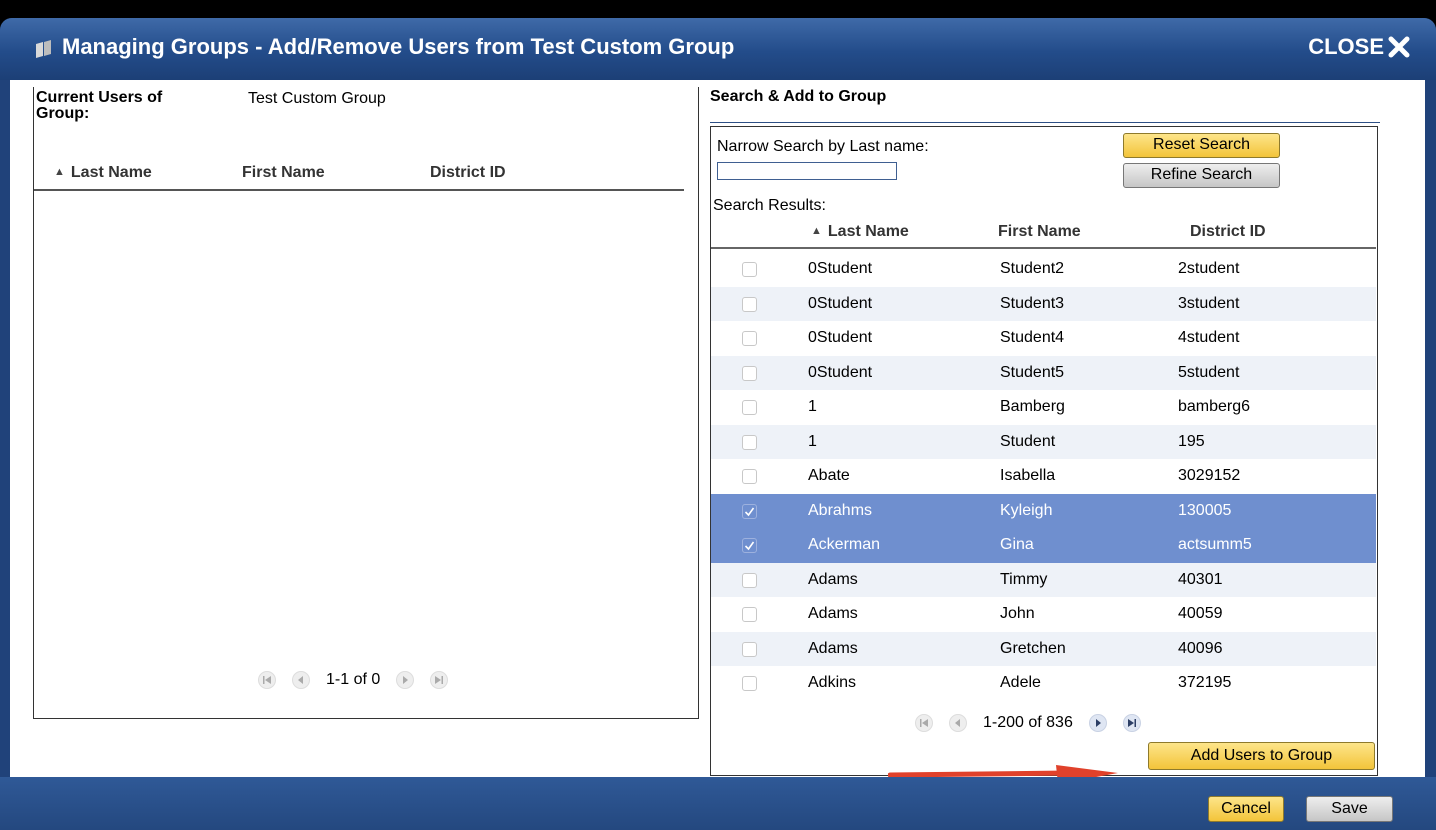 This screenshot has width=1436, height=830. Describe the element at coordinates (1017, 544) in the screenshot. I see `first-name-cell: Gina` at that location.